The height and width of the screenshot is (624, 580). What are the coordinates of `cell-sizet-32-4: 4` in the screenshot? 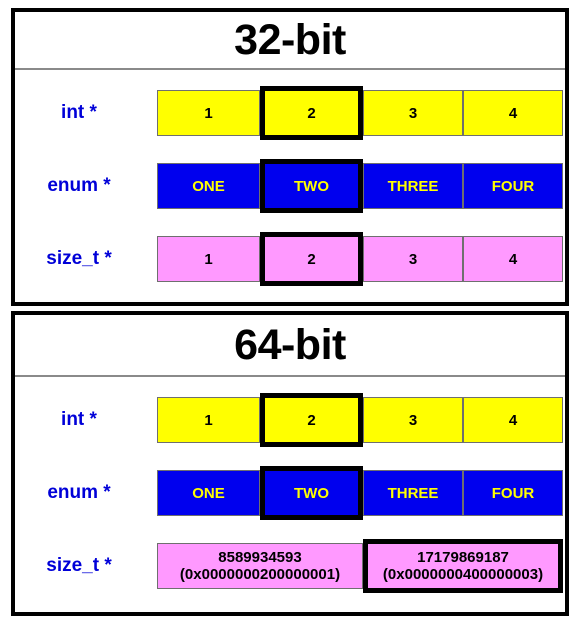 It's located at (513, 259).